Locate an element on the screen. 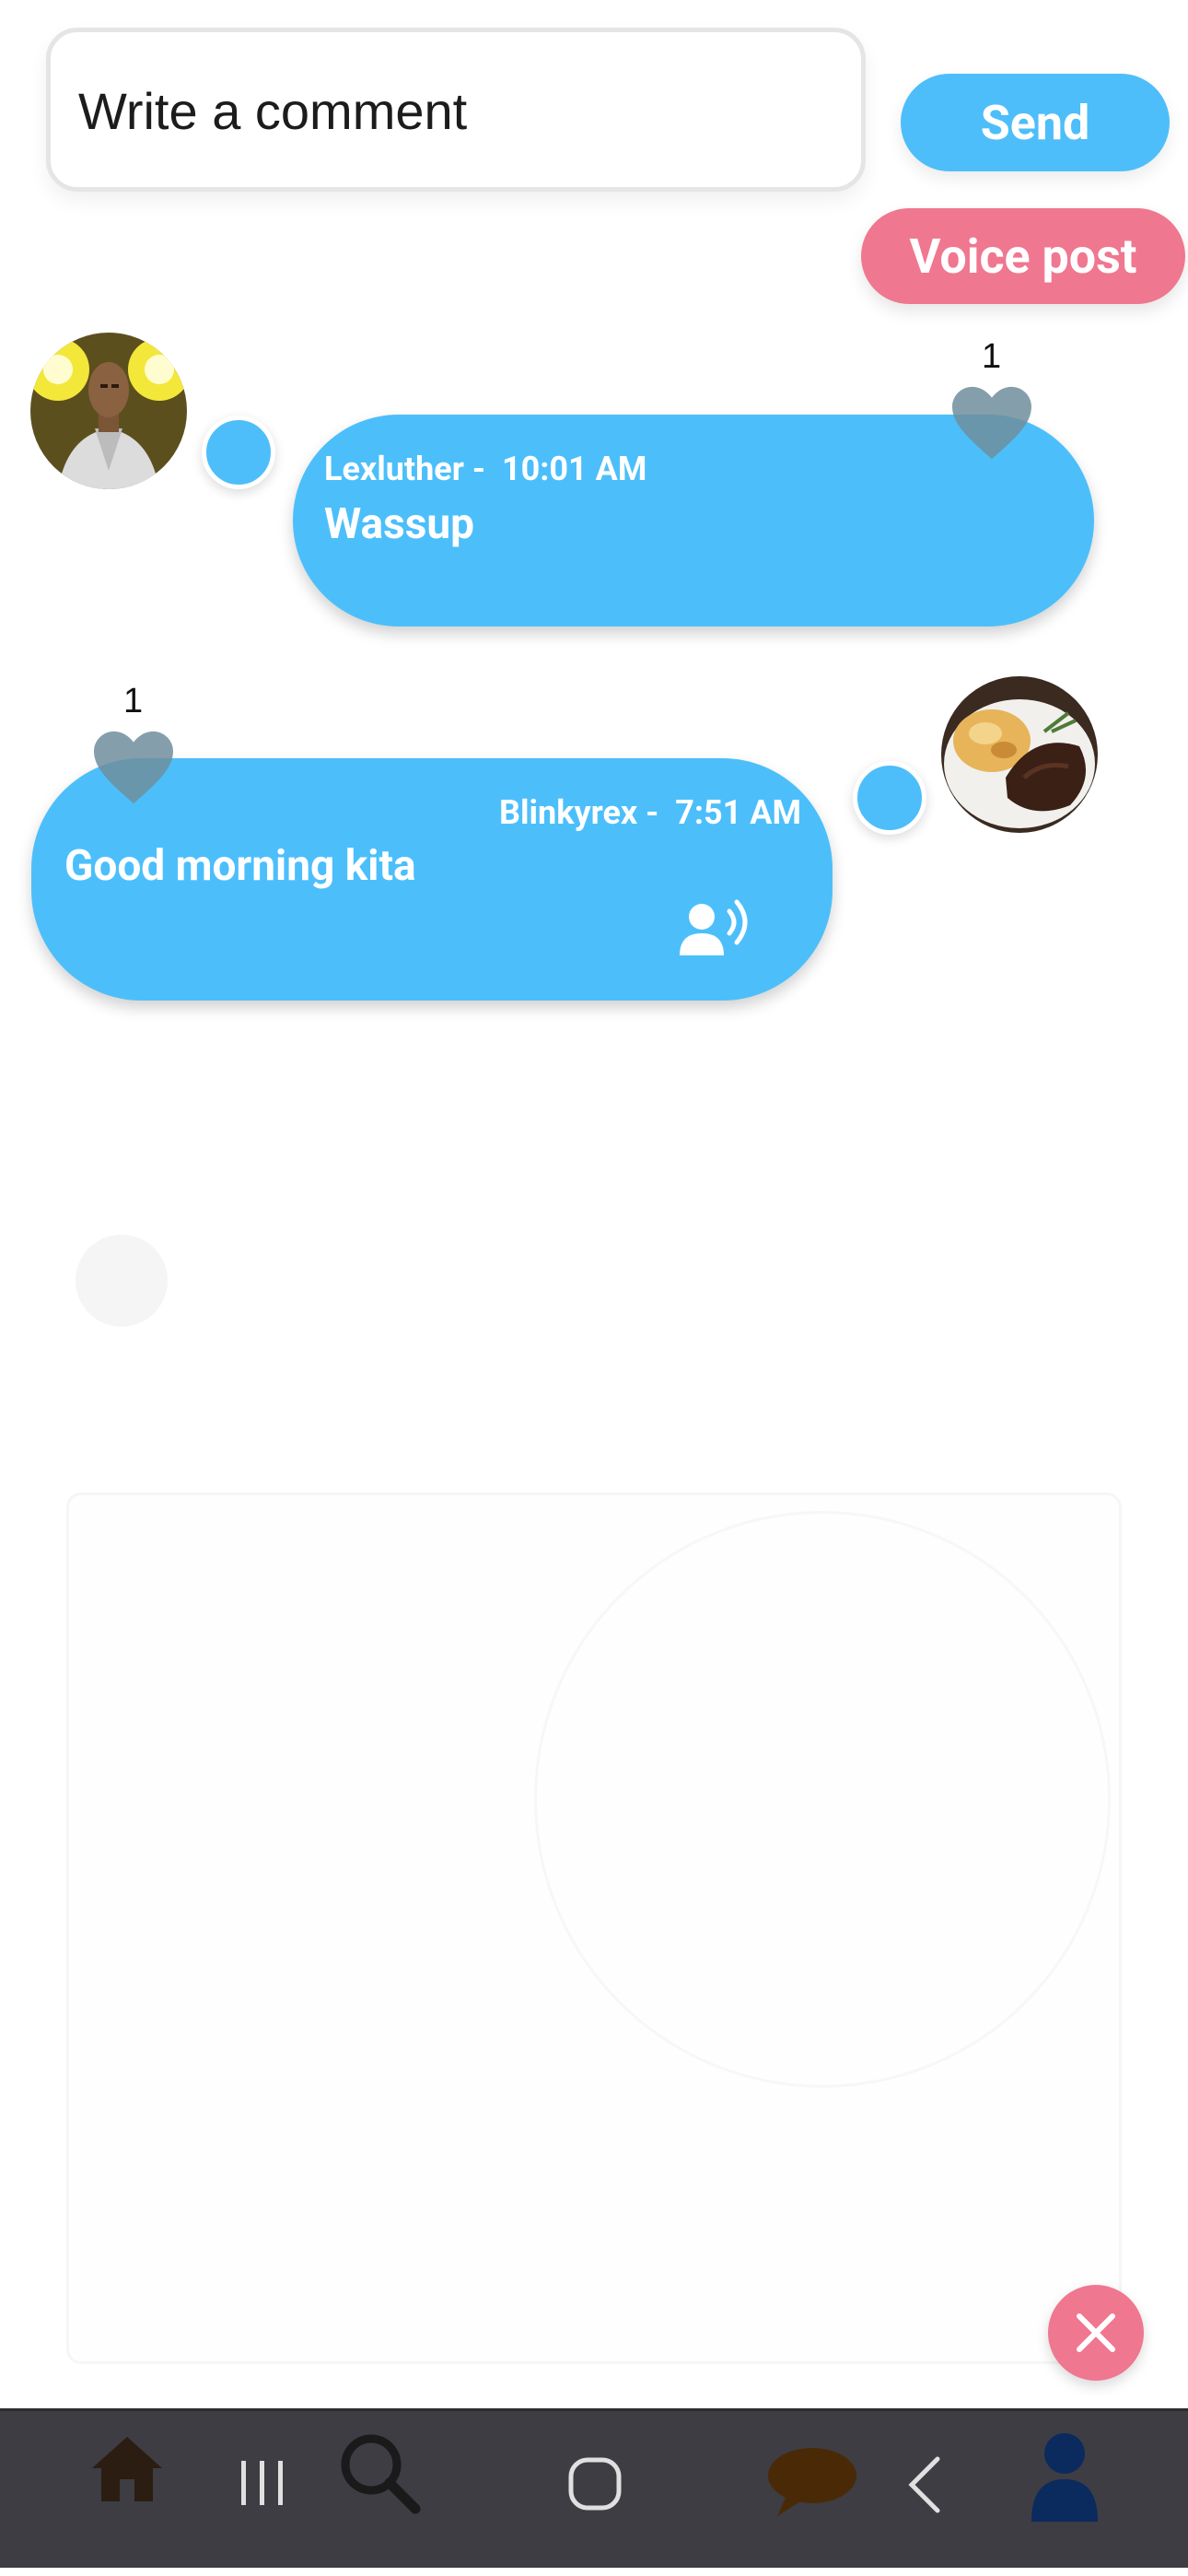  comment-text: Good morning kita is located at coordinates (240, 866).